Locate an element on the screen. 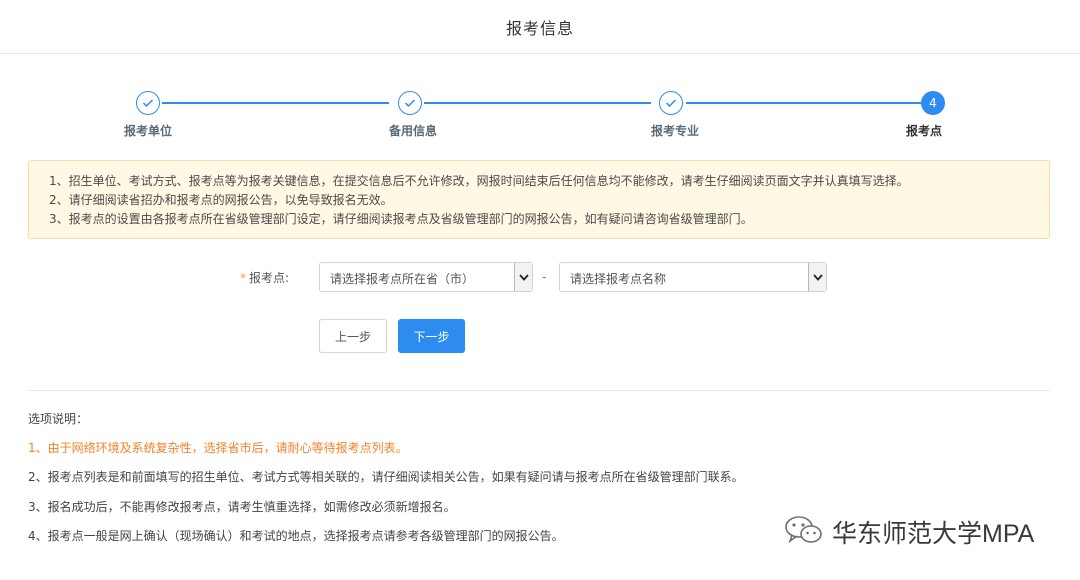 Image resolution: width=1080 pixels, height=580 pixels. exam-site-label: * 报考点: is located at coordinates (264, 277).